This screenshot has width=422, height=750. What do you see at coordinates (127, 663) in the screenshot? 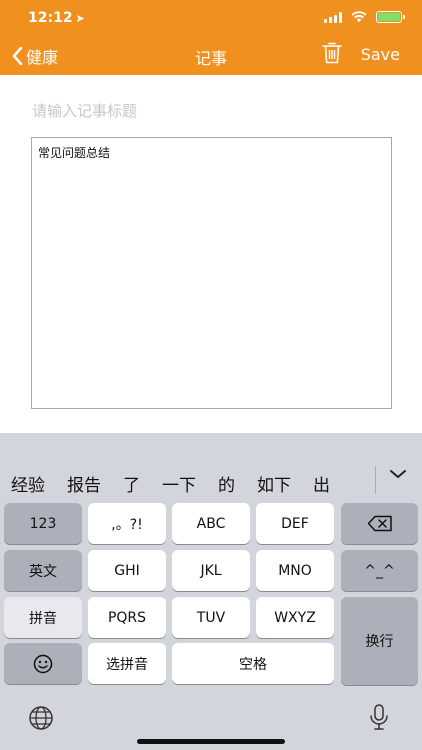
I see `select-pinyin-key: 选拼音` at bounding box center [127, 663].